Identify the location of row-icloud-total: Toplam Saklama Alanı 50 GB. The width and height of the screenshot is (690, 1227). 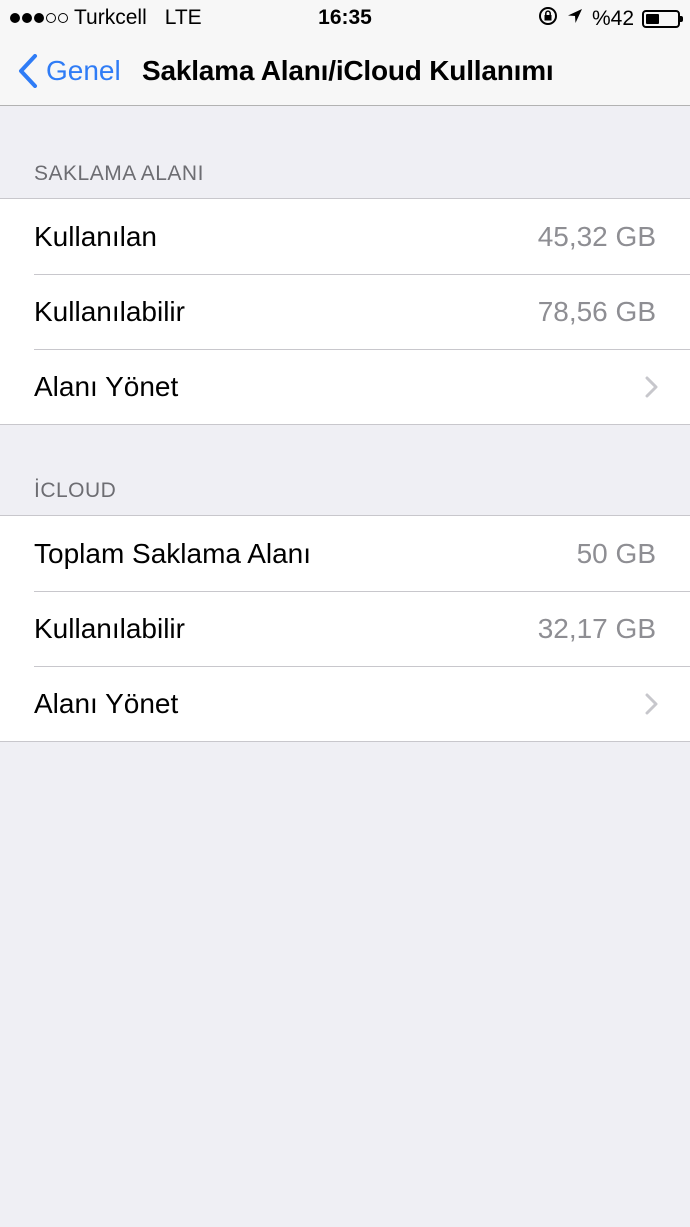
(345, 553).